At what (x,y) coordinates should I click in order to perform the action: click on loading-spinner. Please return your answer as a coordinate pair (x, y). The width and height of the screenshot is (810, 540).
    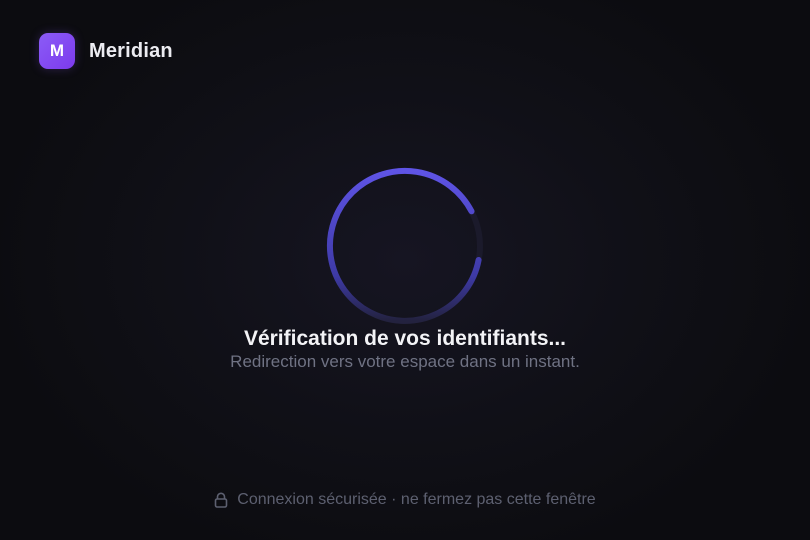
    Looking at the image, I should click on (405, 246).